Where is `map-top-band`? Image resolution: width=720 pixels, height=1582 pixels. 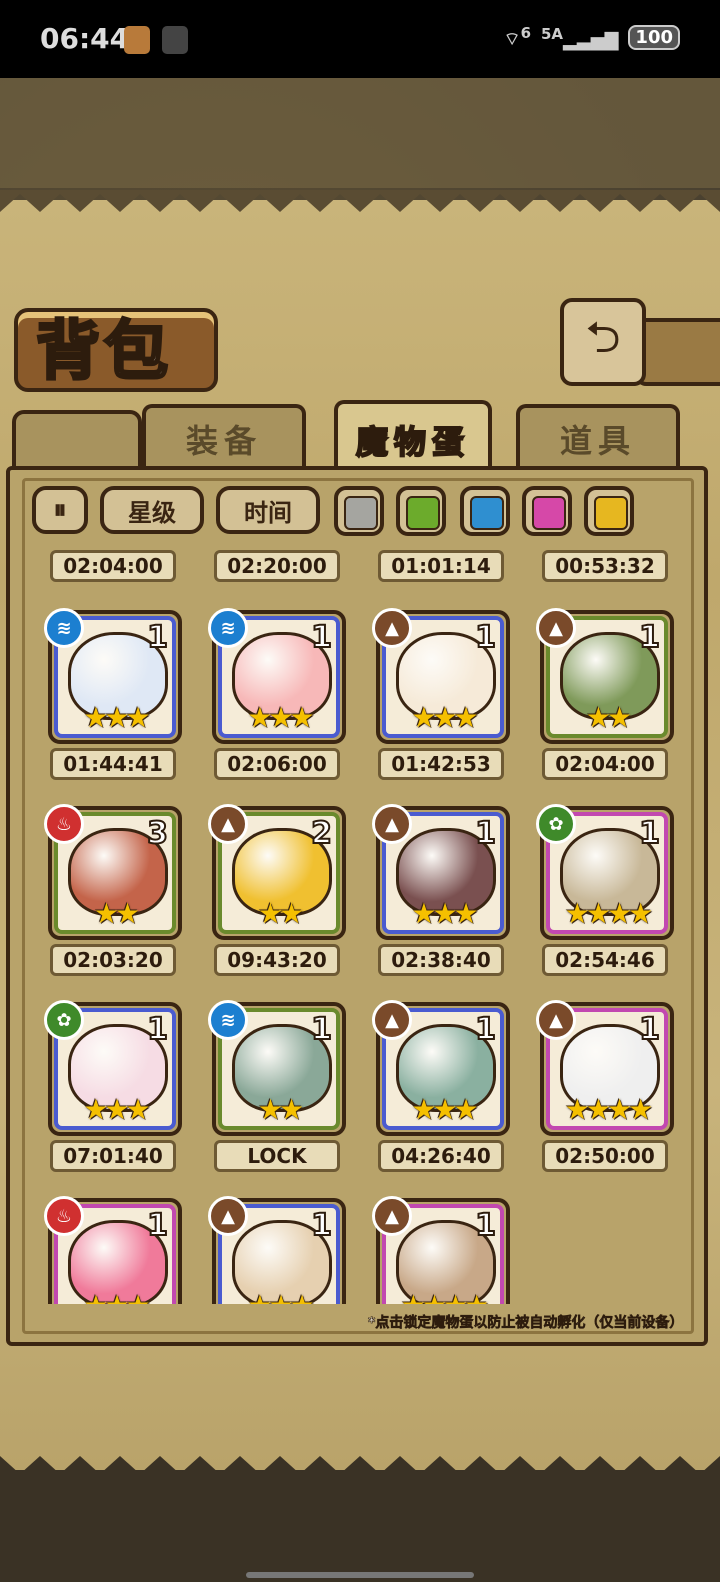
map-top-band is located at coordinates (360, 133).